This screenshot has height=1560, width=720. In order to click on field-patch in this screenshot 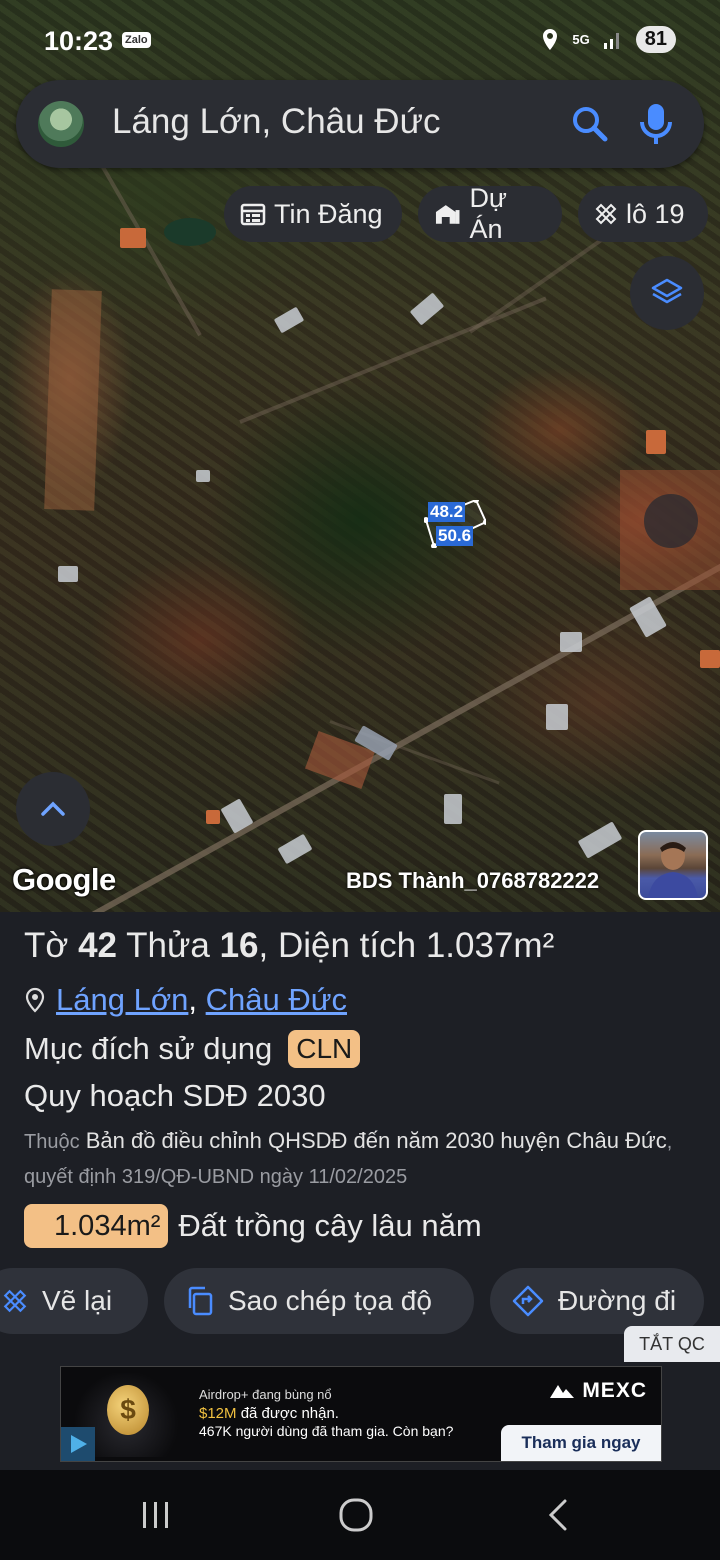, I will do `click(73, 400)`.